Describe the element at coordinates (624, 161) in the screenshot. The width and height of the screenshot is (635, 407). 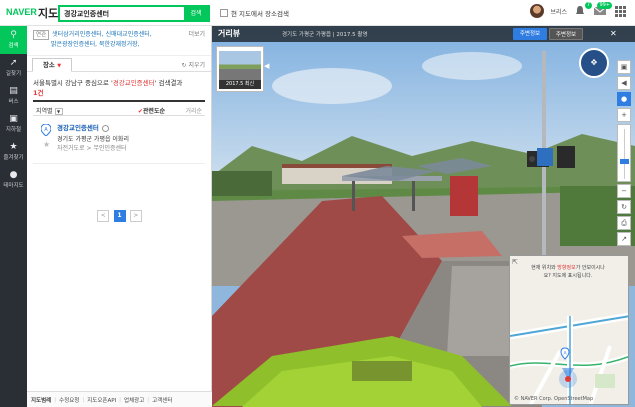
I see `zoom-knob` at that location.